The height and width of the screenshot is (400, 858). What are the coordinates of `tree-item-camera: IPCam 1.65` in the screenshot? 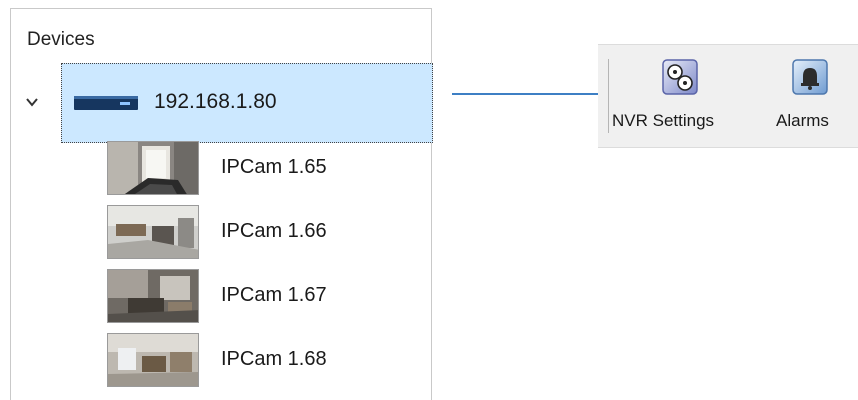 It's located at (267, 169).